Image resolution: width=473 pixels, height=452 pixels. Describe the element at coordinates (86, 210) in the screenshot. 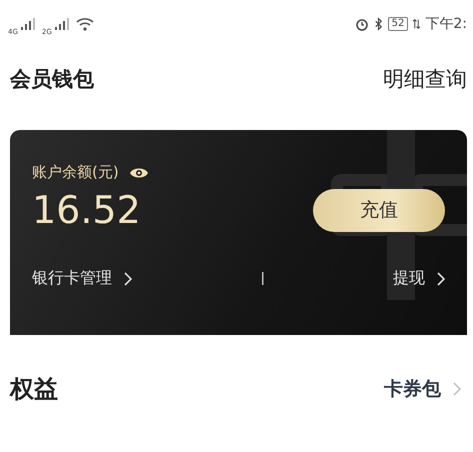

I see `balance-amount: 16.52` at that location.